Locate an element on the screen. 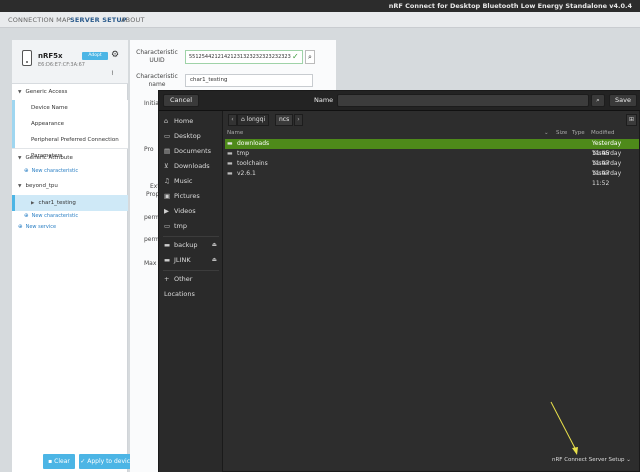  column-size: Size is located at coordinates (561, 133).